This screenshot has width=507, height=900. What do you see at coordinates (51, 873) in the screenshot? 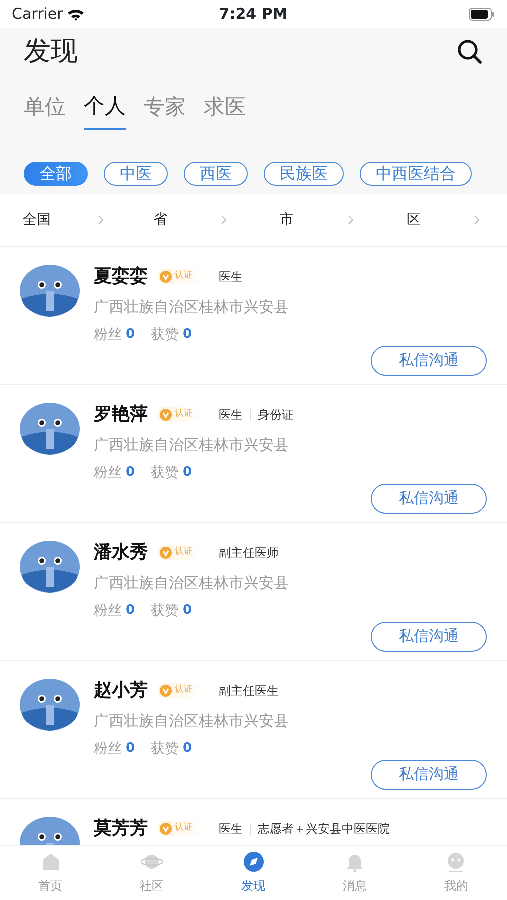
I see `tab-bar-item: 首页` at bounding box center [51, 873].